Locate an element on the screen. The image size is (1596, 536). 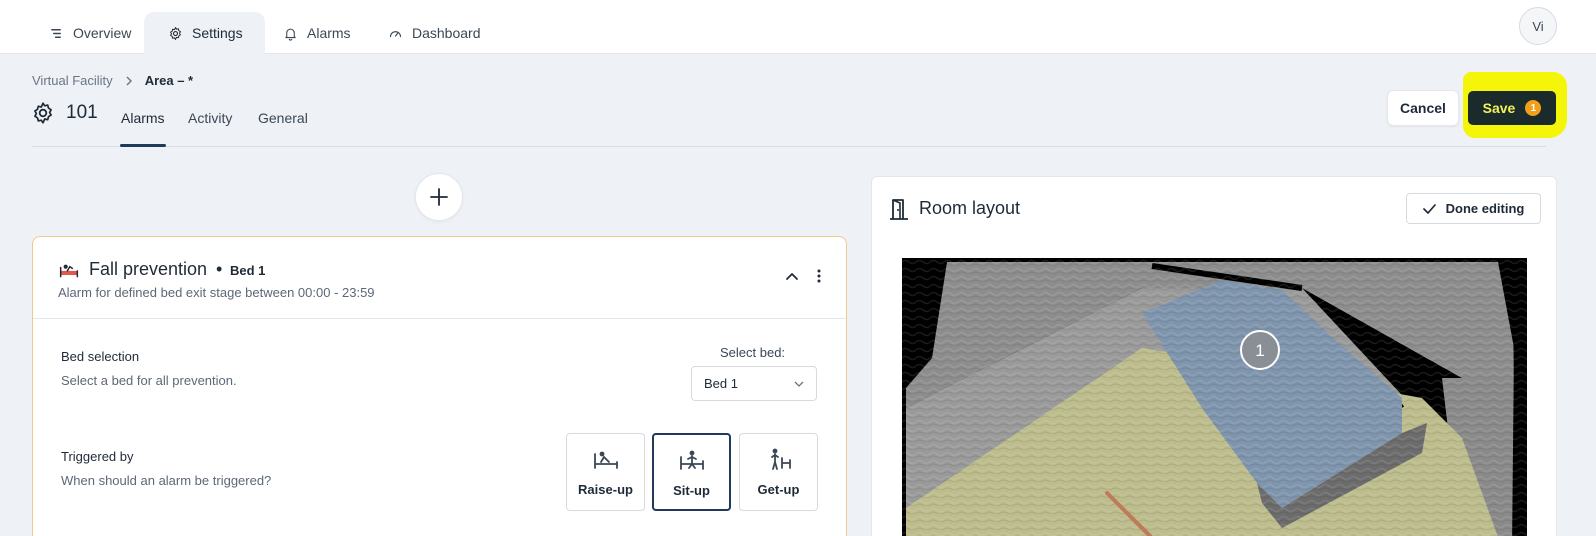
bed-marker-number: 1 is located at coordinates (1259, 350).